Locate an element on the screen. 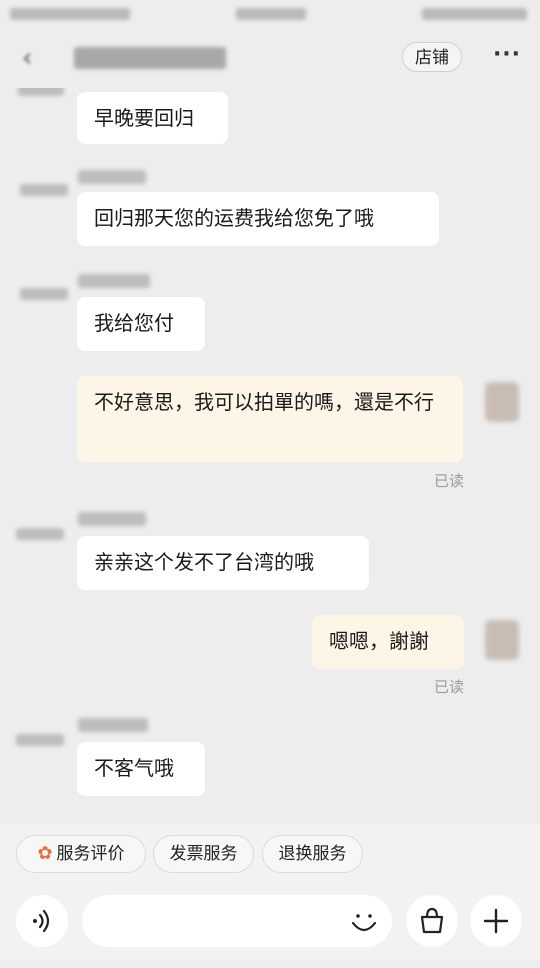 This screenshot has height=968, width=540. chip-label: 发票服务 is located at coordinates (203, 854).